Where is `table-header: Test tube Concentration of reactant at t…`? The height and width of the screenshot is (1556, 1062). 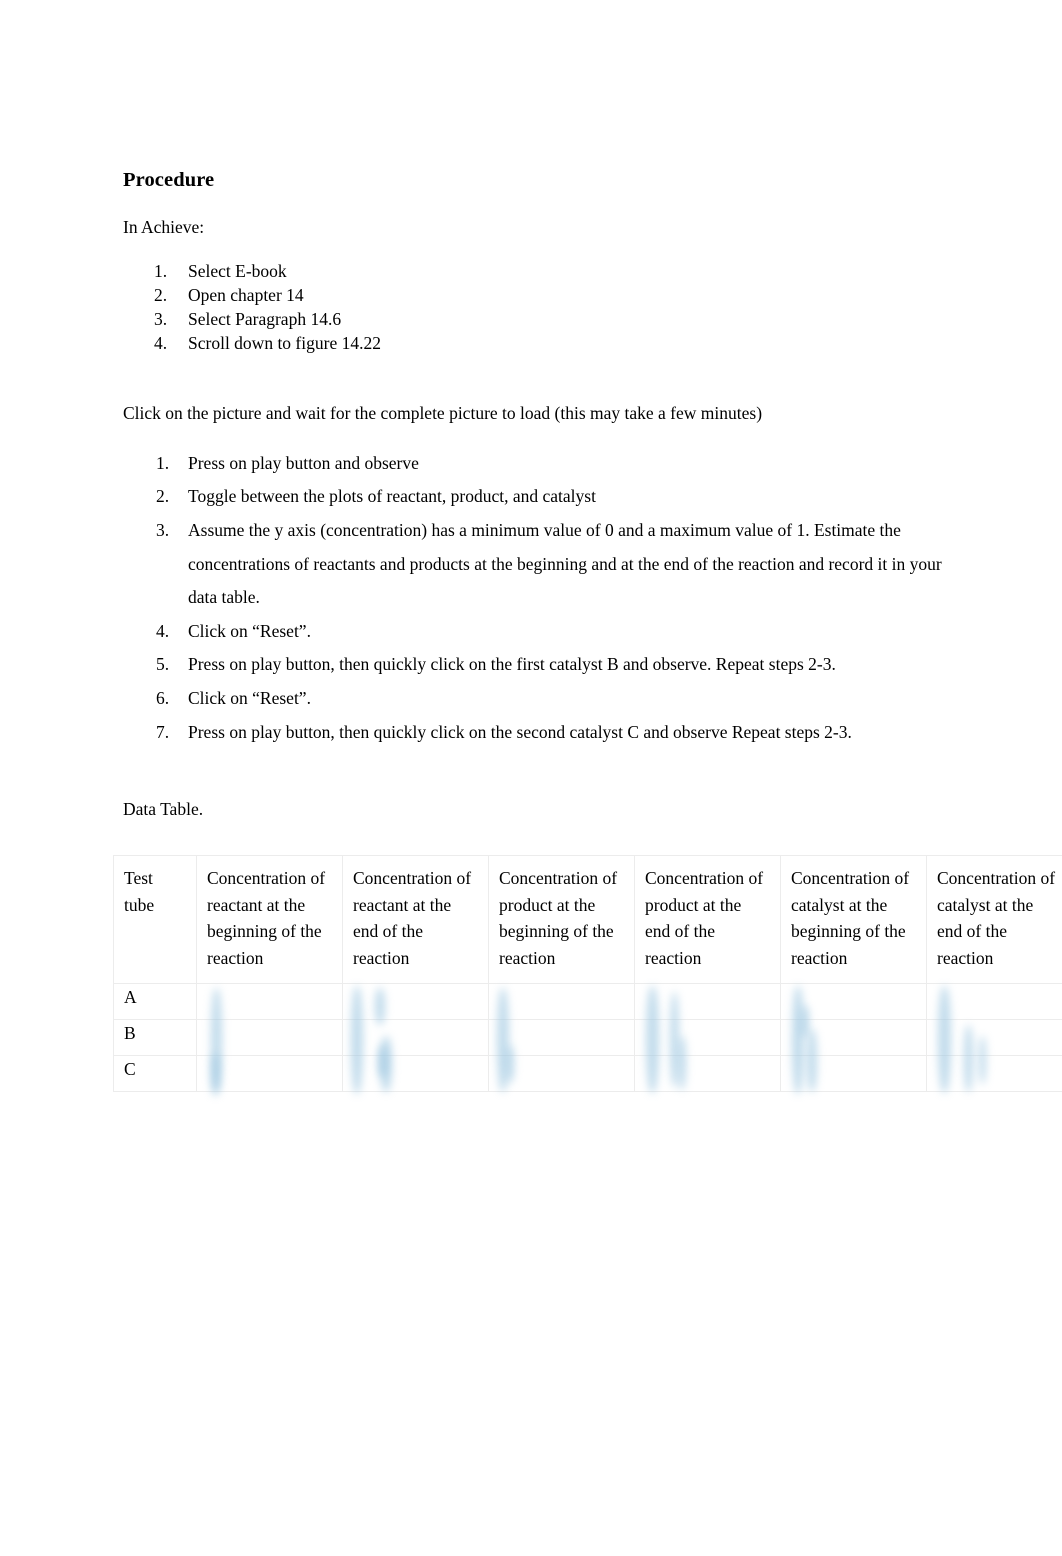
table-header: Test tube Concentration of reactant at t… is located at coordinates (587, 919).